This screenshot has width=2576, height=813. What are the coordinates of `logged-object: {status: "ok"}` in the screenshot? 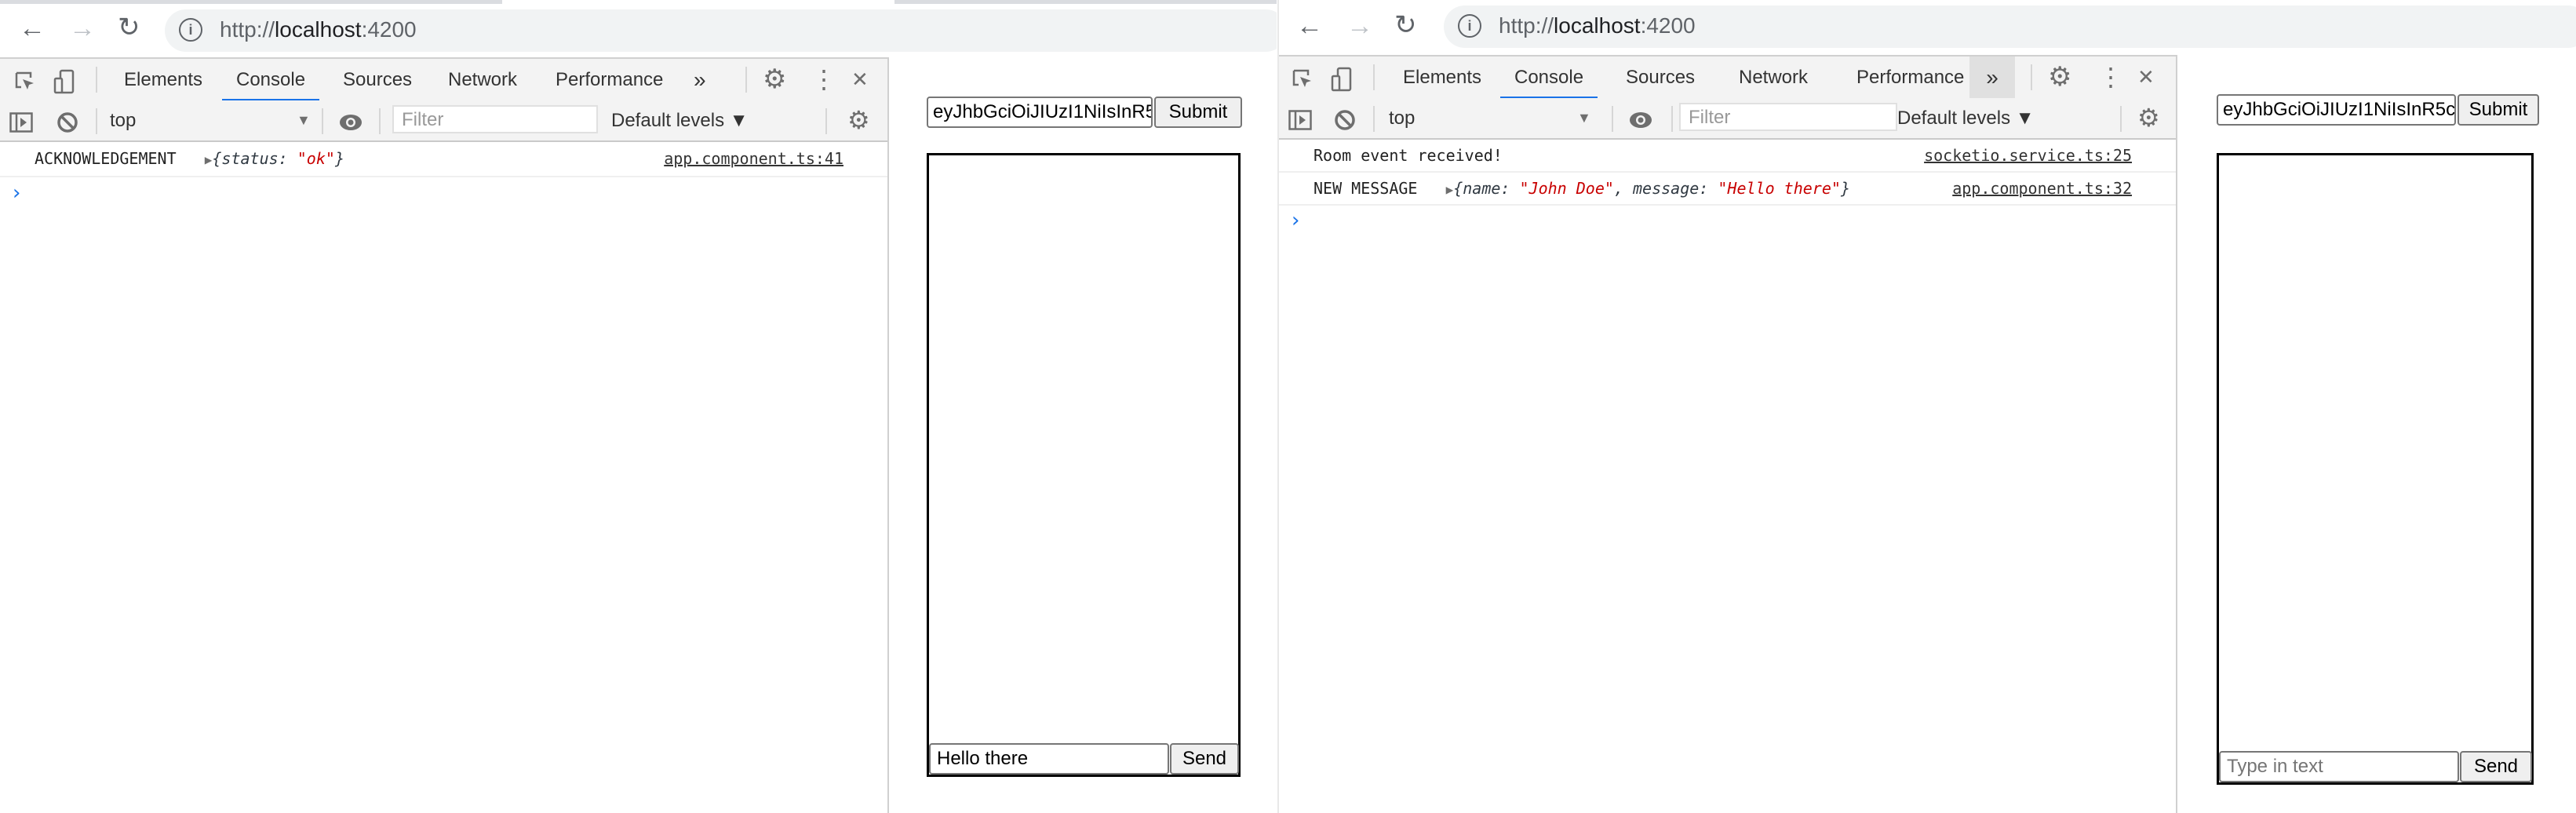 It's located at (278, 159).